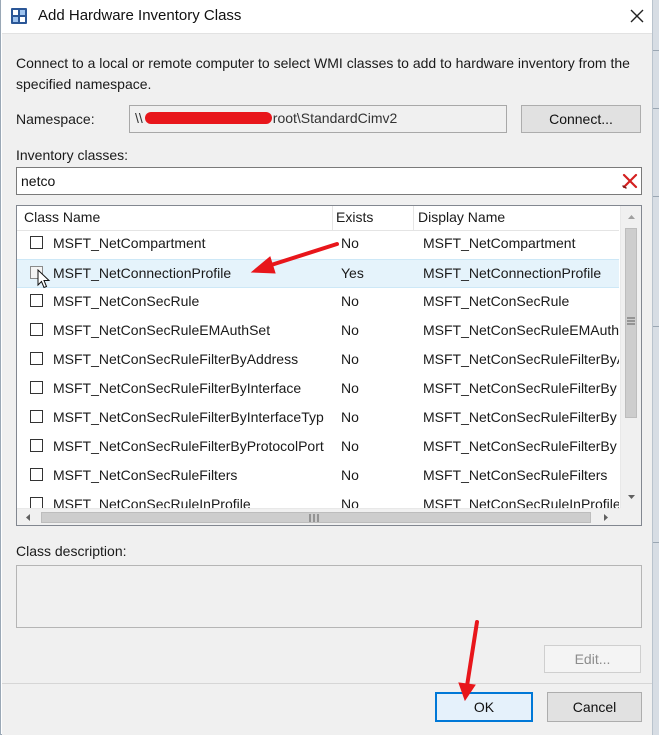  Describe the element at coordinates (329, 596) in the screenshot. I see `class-description-box` at that location.